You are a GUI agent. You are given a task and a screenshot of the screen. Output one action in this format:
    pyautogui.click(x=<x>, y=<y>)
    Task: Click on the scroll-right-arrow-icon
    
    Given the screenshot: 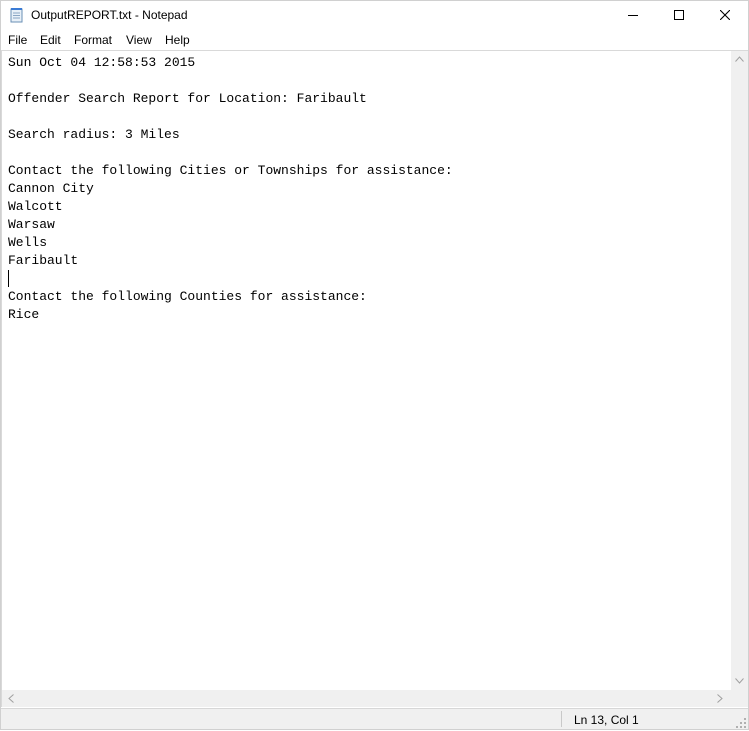 What is the action you would take?
    pyautogui.click(x=720, y=699)
    